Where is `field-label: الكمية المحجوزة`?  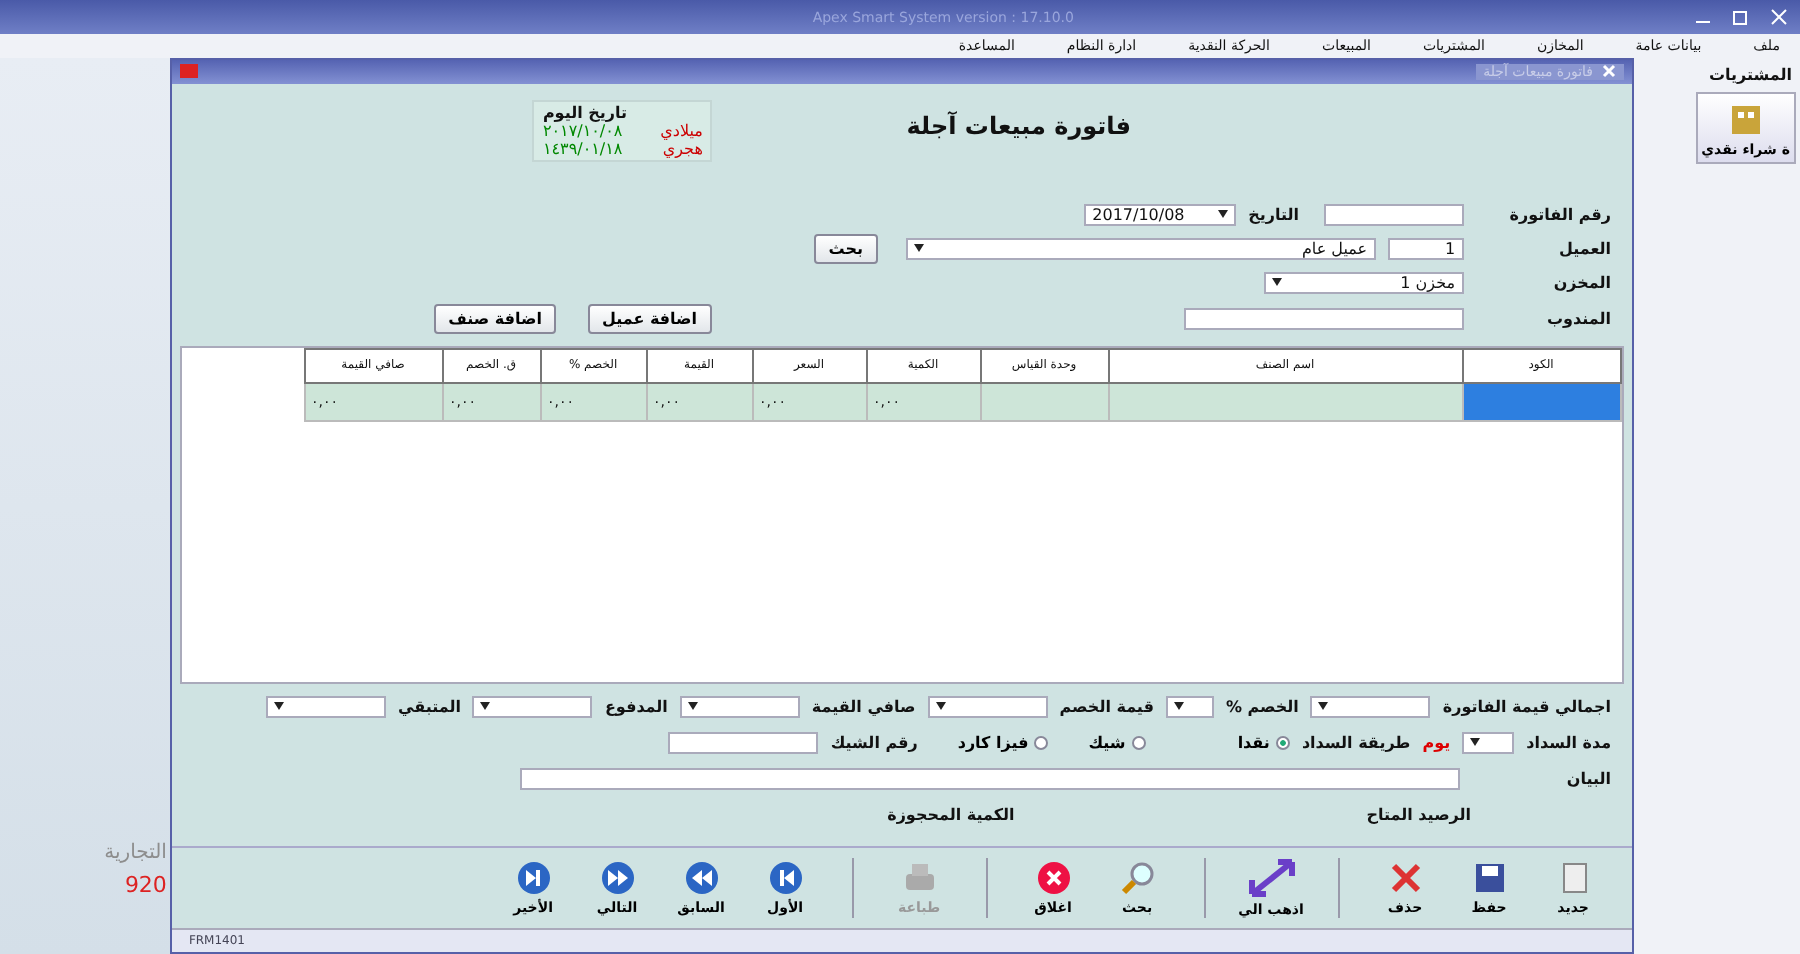 field-label: الكمية المحجوزة is located at coordinates (951, 814).